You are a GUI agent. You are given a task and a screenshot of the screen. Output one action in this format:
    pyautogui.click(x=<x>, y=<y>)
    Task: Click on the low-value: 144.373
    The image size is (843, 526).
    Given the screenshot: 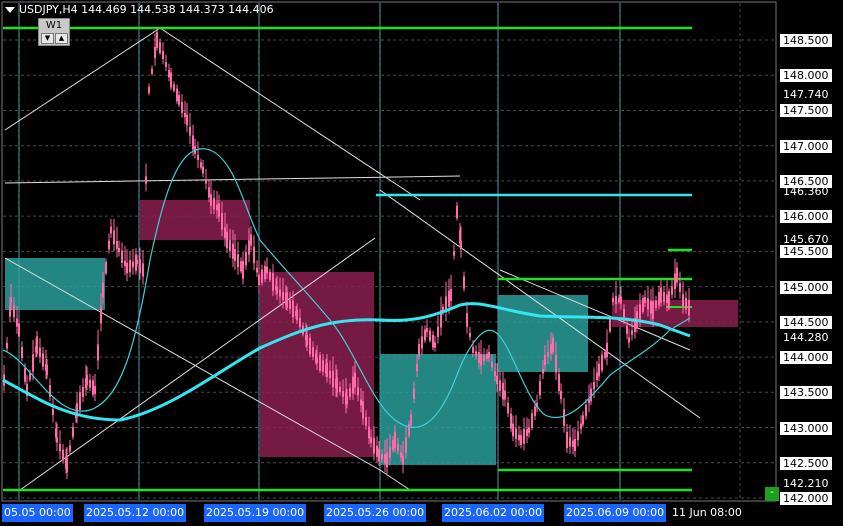 What is the action you would take?
    pyautogui.click(x=202, y=9)
    